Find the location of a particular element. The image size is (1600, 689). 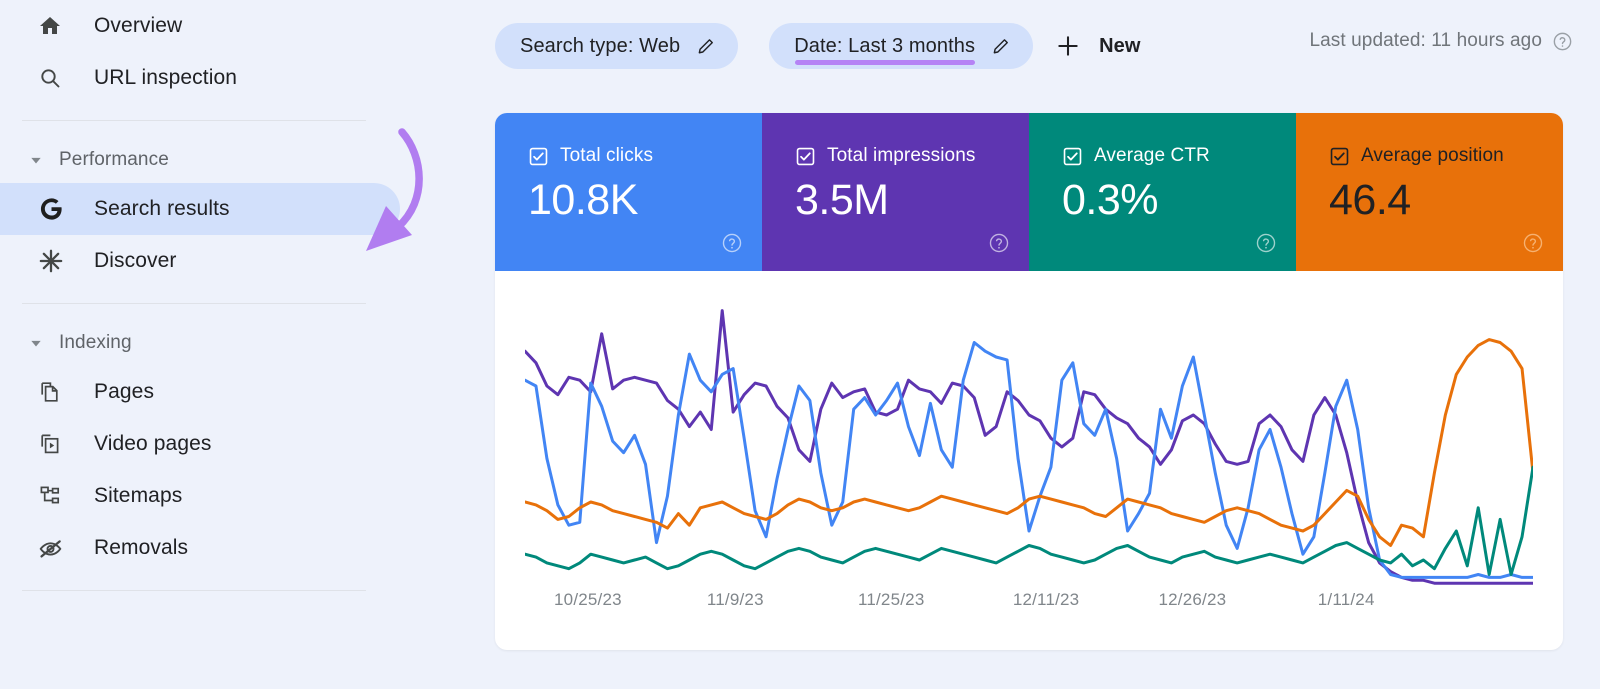

metric-value: 0.3% is located at coordinates (1110, 200).